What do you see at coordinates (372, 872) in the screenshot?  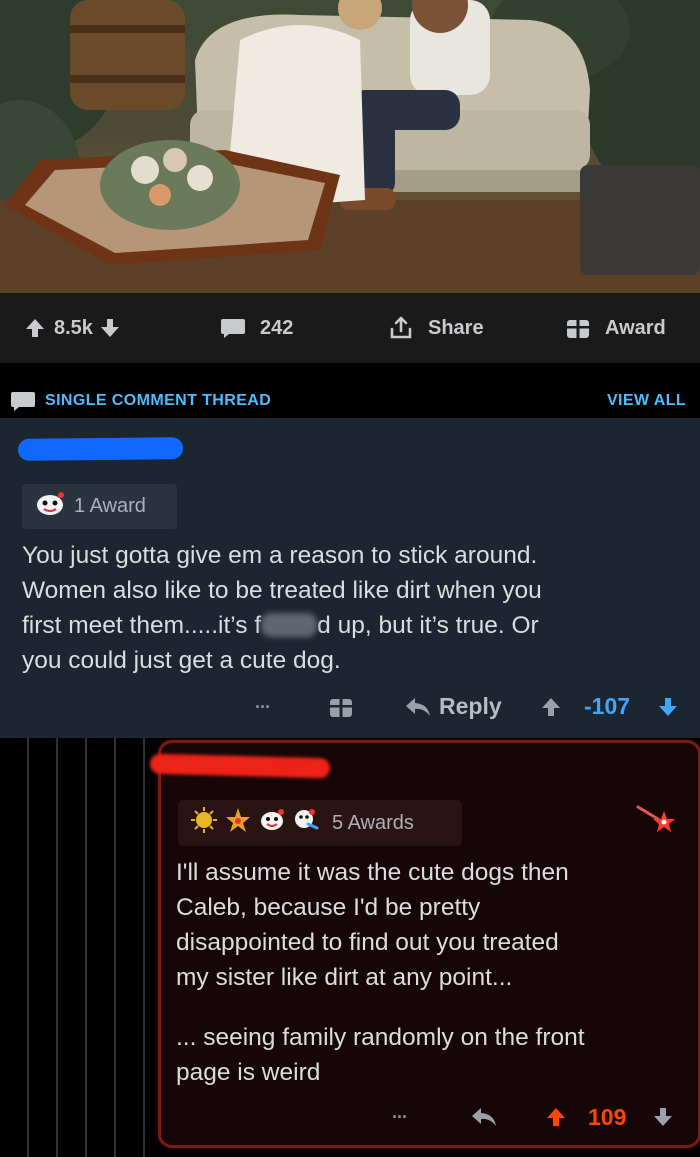 I see `comment2-line: I'll assume it was the cute dogs then` at bounding box center [372, 872].